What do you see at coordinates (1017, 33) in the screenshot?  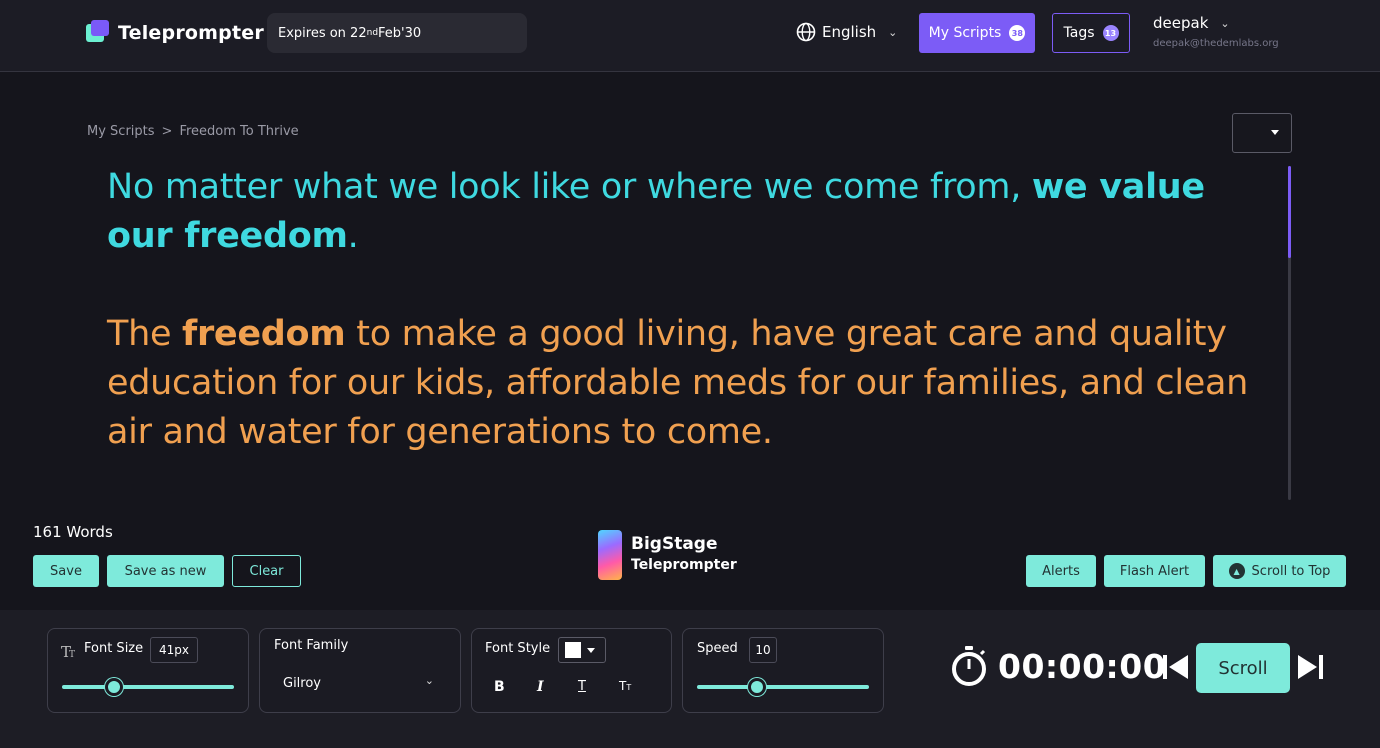 I see `my-scripts-count-badge: 38` at bounding box center [1017, 33].